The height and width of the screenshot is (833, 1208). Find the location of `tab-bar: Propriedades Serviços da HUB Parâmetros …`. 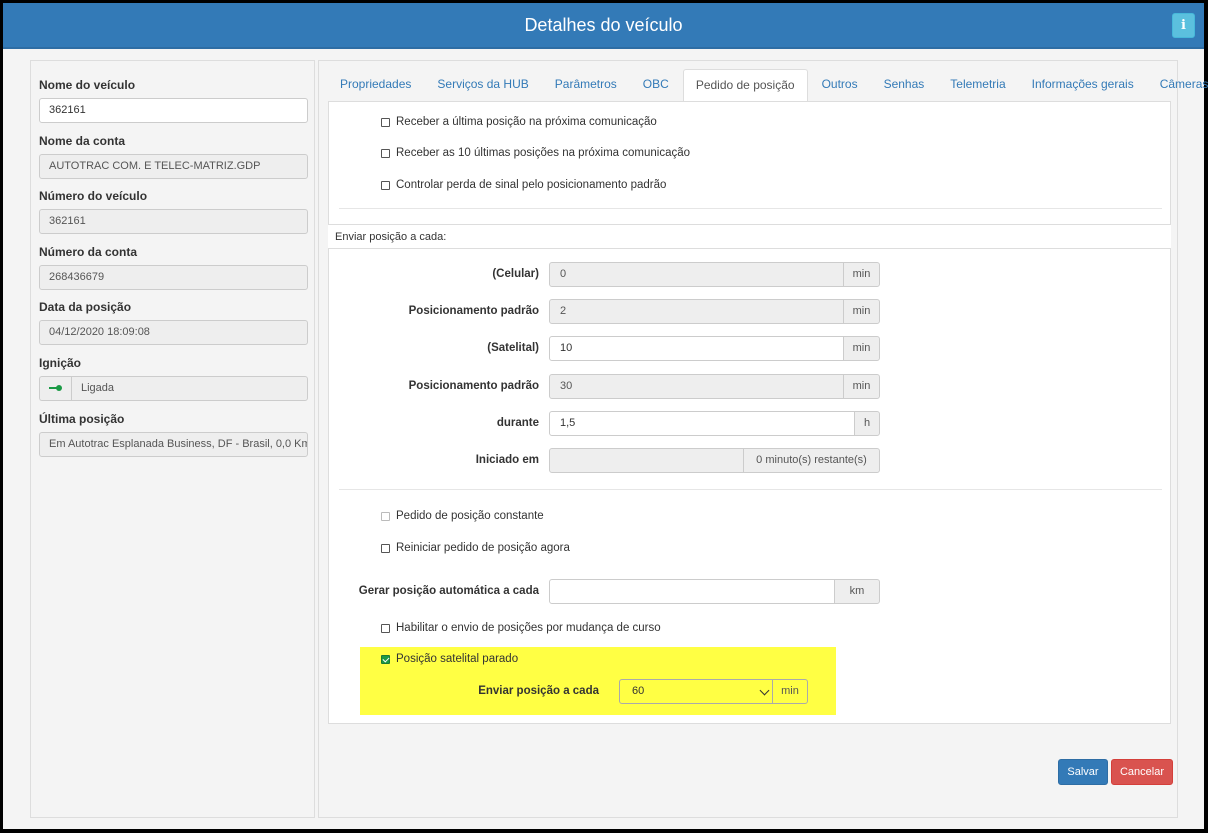

tab-bar: Propriedades Serviços da HUB Parâmetros … is located at coordinates (768, 85).